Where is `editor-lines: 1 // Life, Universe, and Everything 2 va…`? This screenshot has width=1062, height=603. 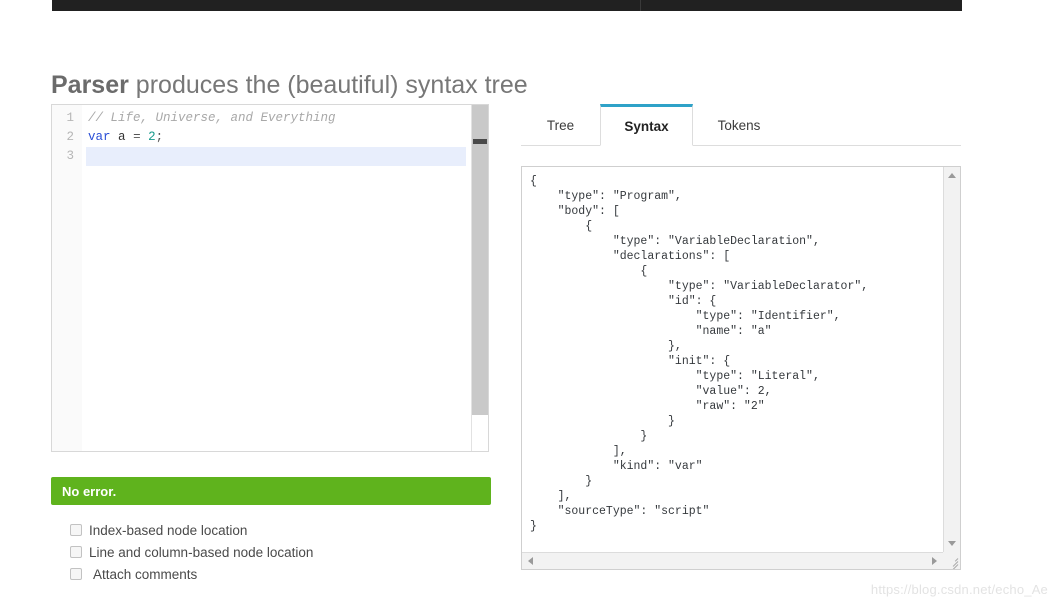
editor-lines: 1 // Life, Universe, and Everything 2 va… is located at coordinates (270, 137).